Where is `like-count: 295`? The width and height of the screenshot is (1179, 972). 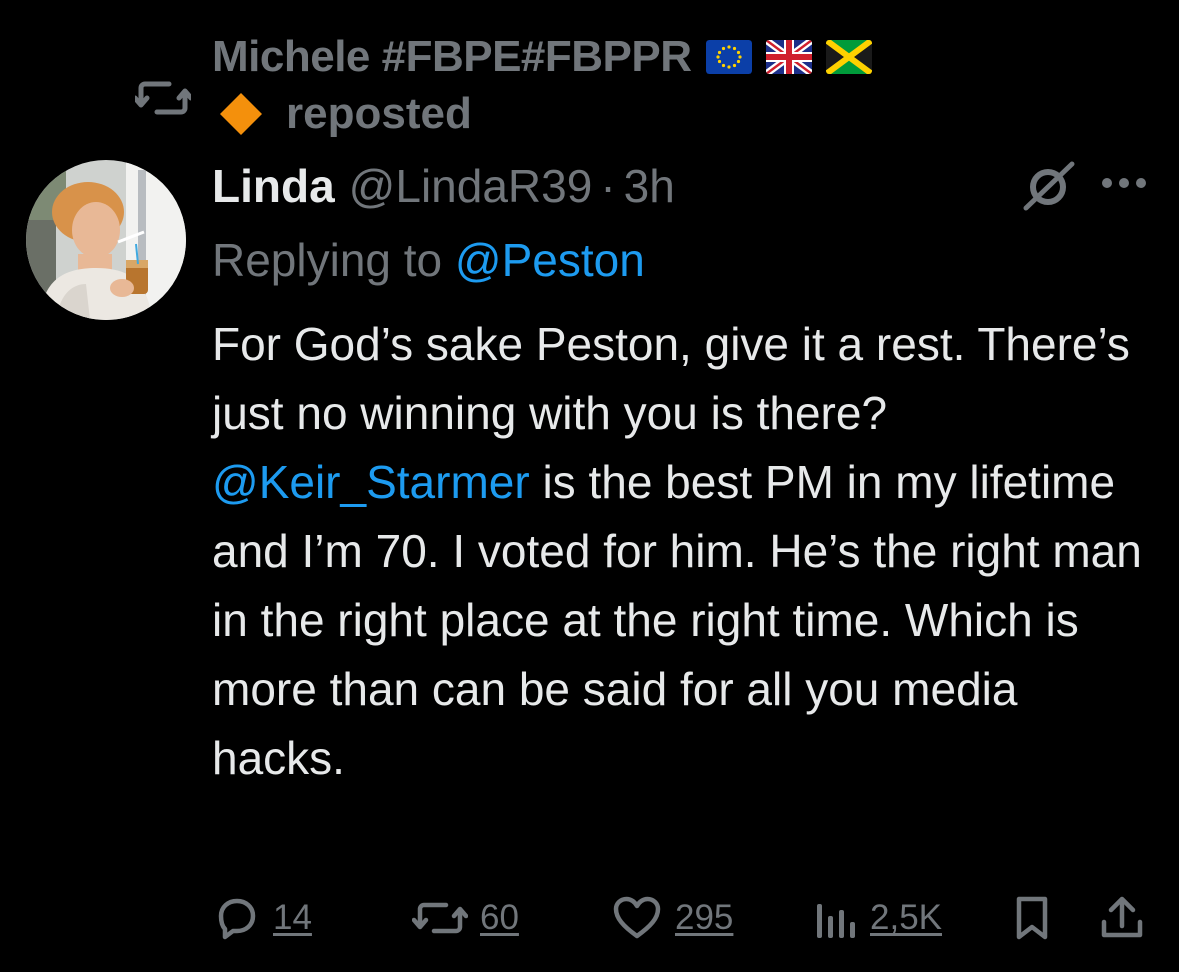 like-count: 295 is located at coordinates (704, 917).